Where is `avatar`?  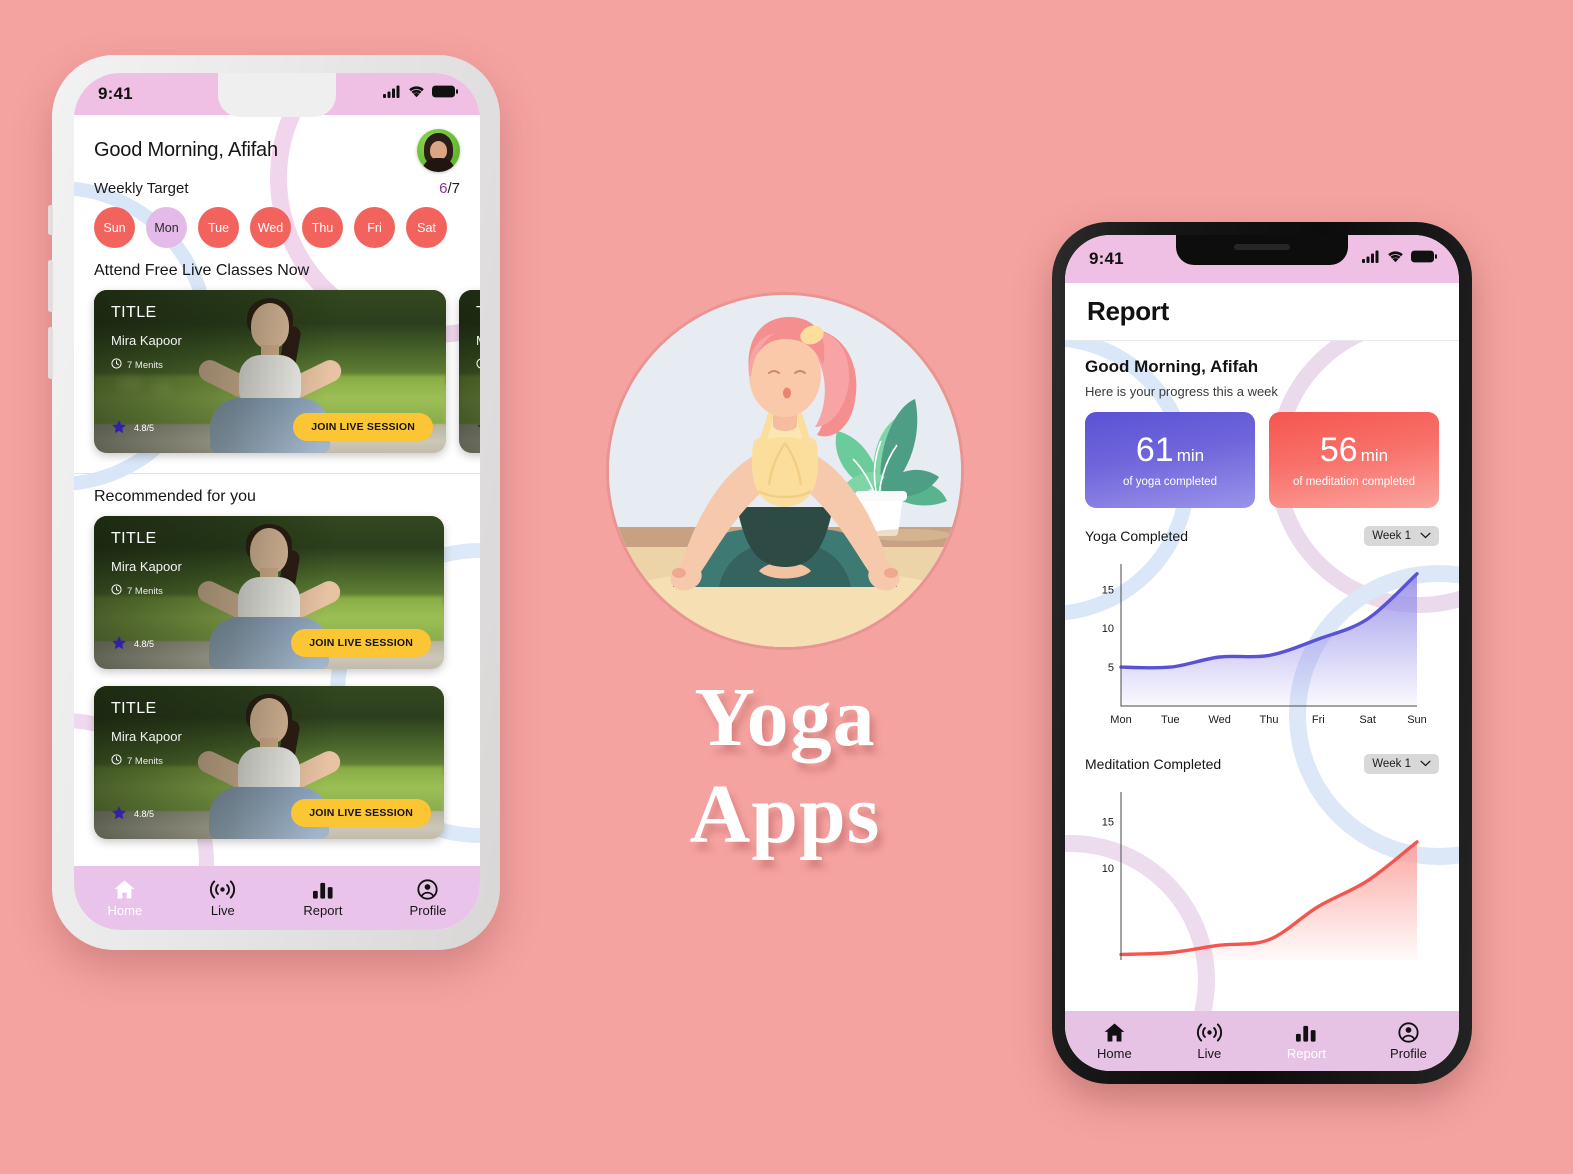 avatar is located at coordinates (438, 150).